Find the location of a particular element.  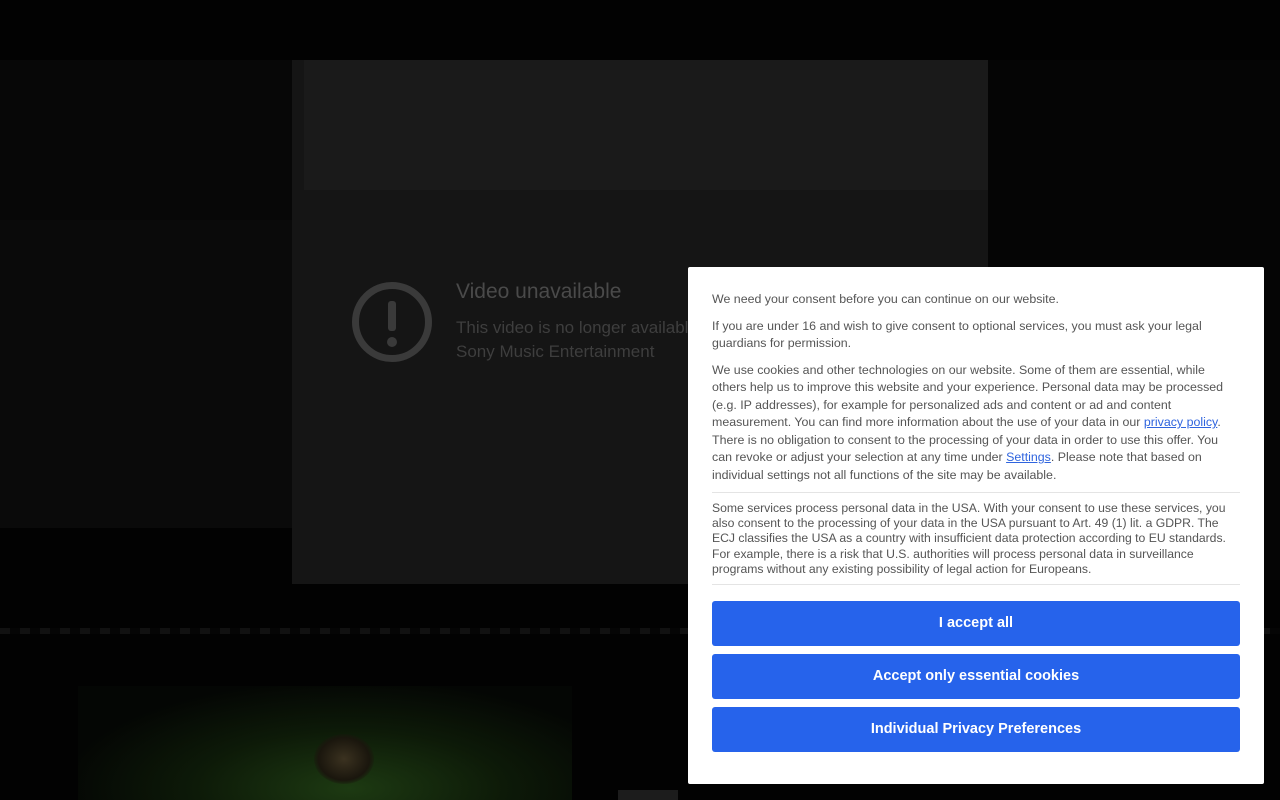

artist-image is located at coordinates (325, 743).